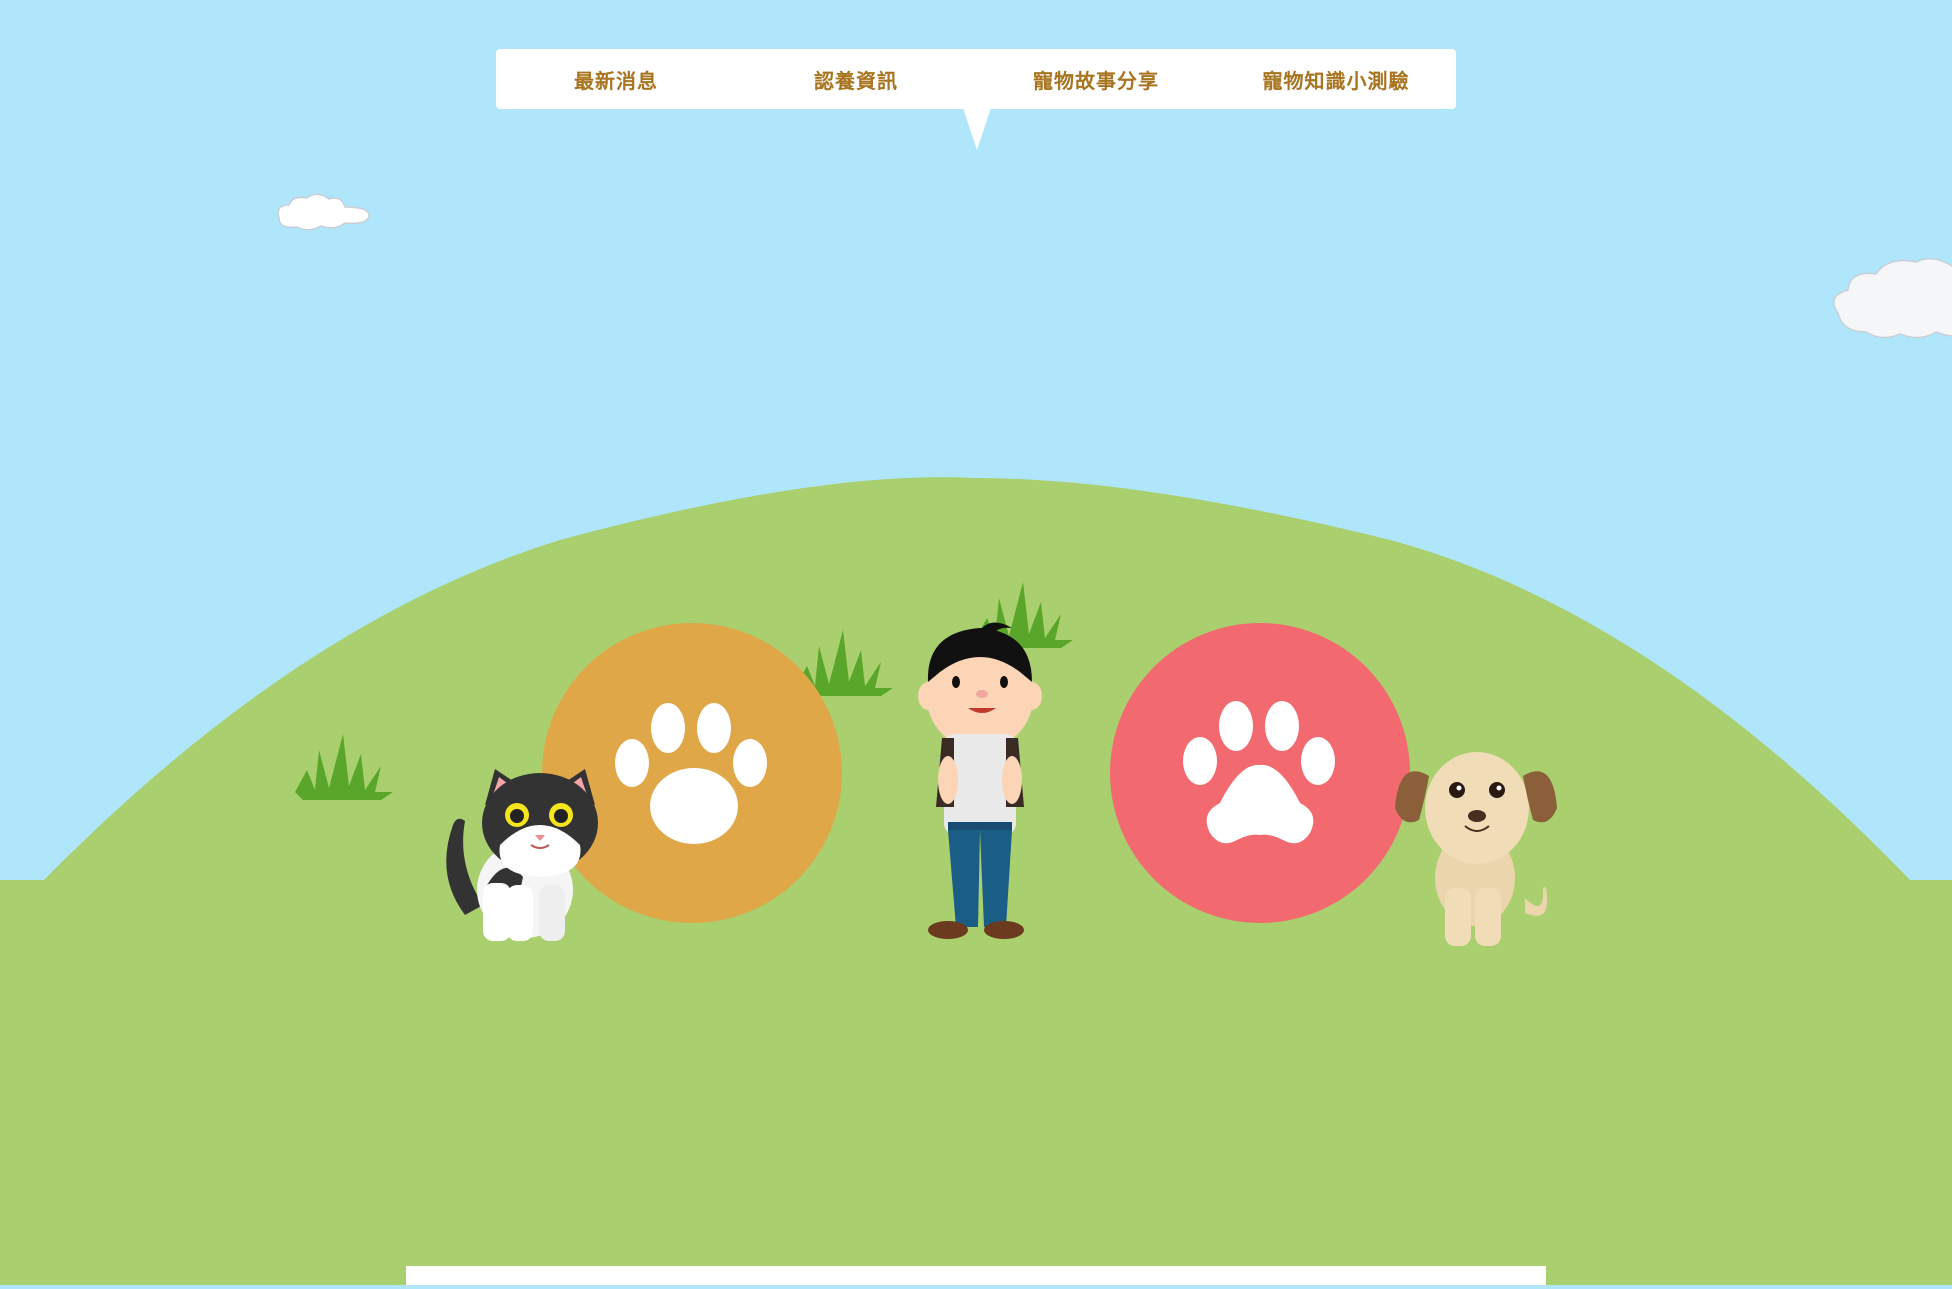  Describe the element at coordinates (976, 1275) in the screenshot. I see `content-panel` at that location.